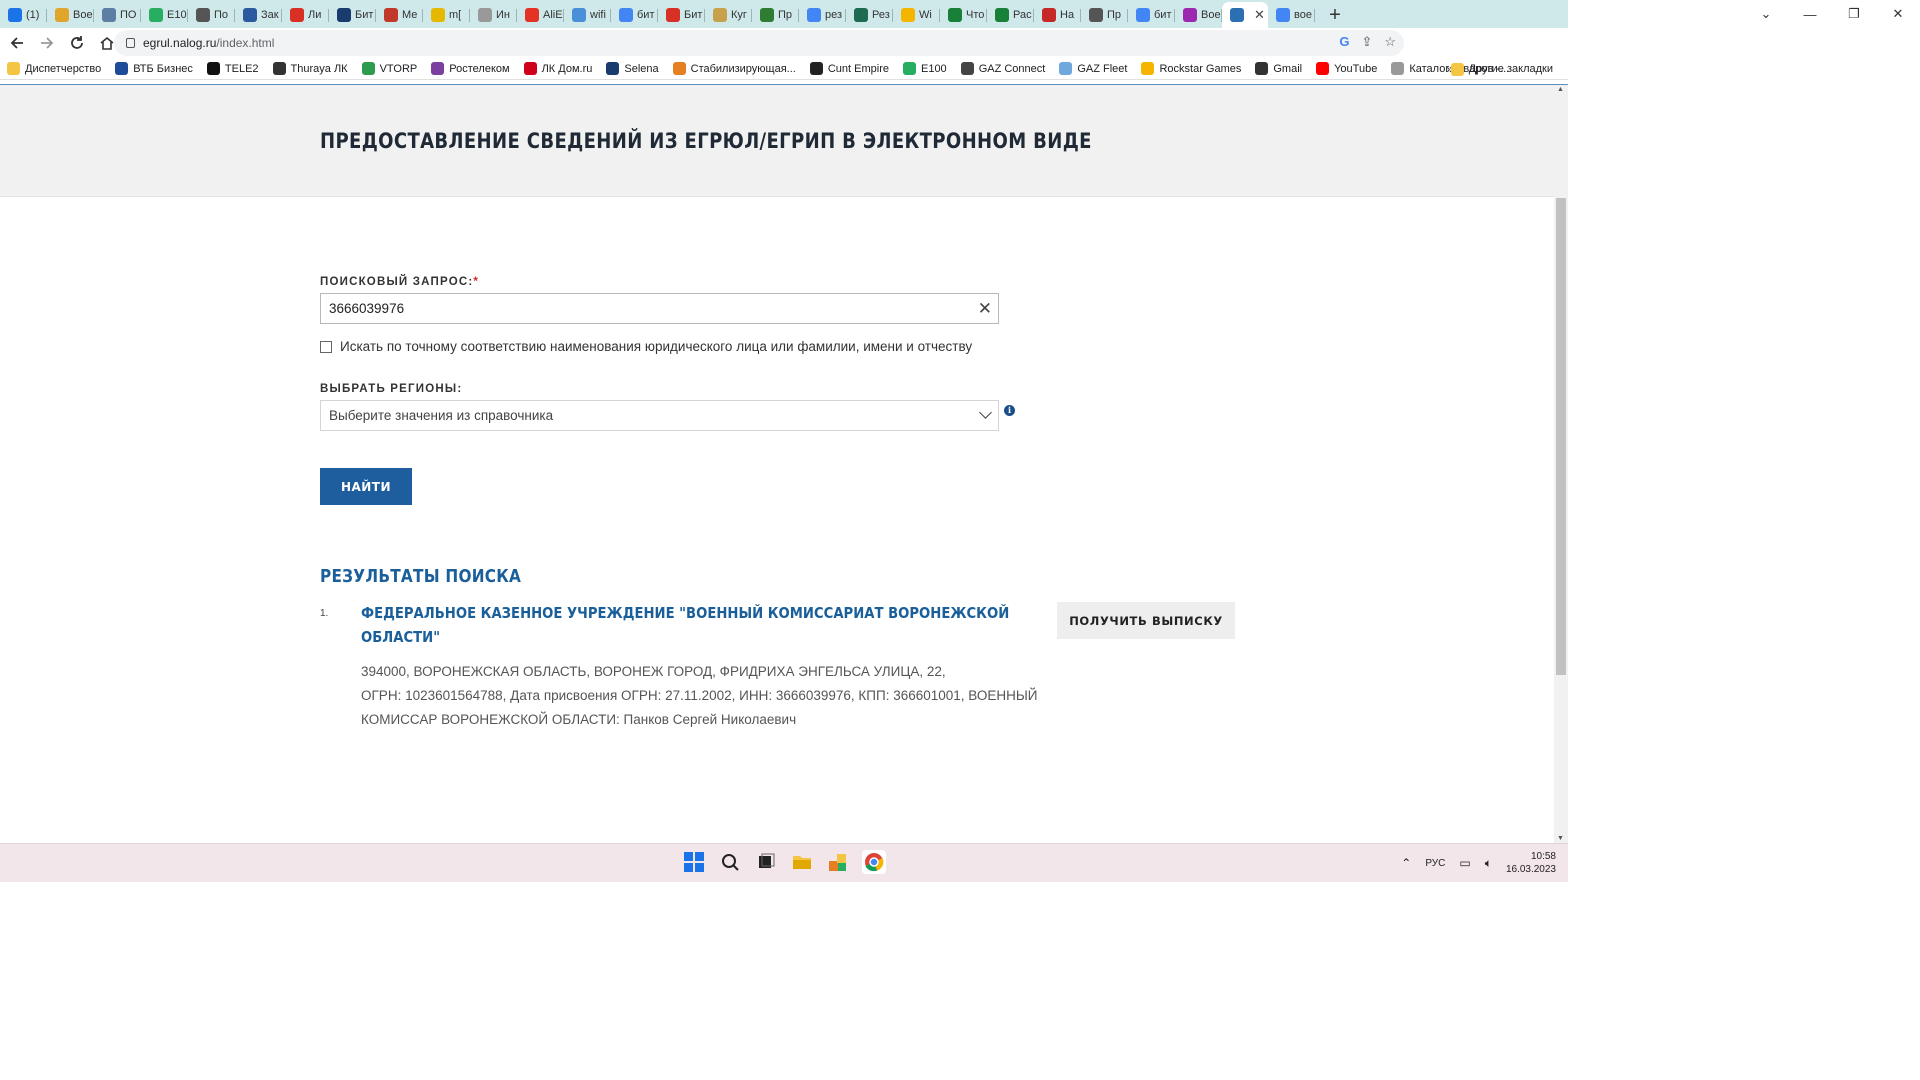  What do you see at coordinates (154, 68) in the screenshot?
I see `bookmark-item: ВТБ Бизнес` at bounding box center [154, 68].